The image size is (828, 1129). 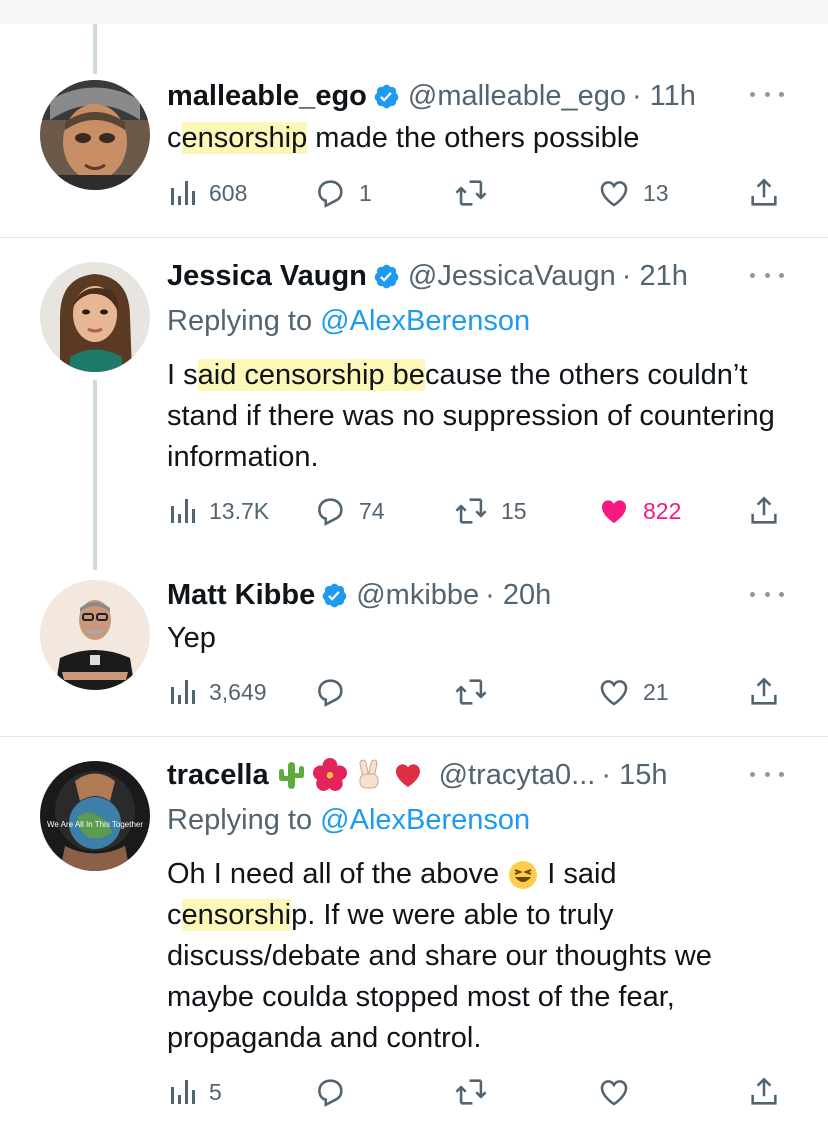 What do you see at coordinates (218, 511) in the screenshot?
I see `views-button: 13.7K` at bounding box center [218, 511].